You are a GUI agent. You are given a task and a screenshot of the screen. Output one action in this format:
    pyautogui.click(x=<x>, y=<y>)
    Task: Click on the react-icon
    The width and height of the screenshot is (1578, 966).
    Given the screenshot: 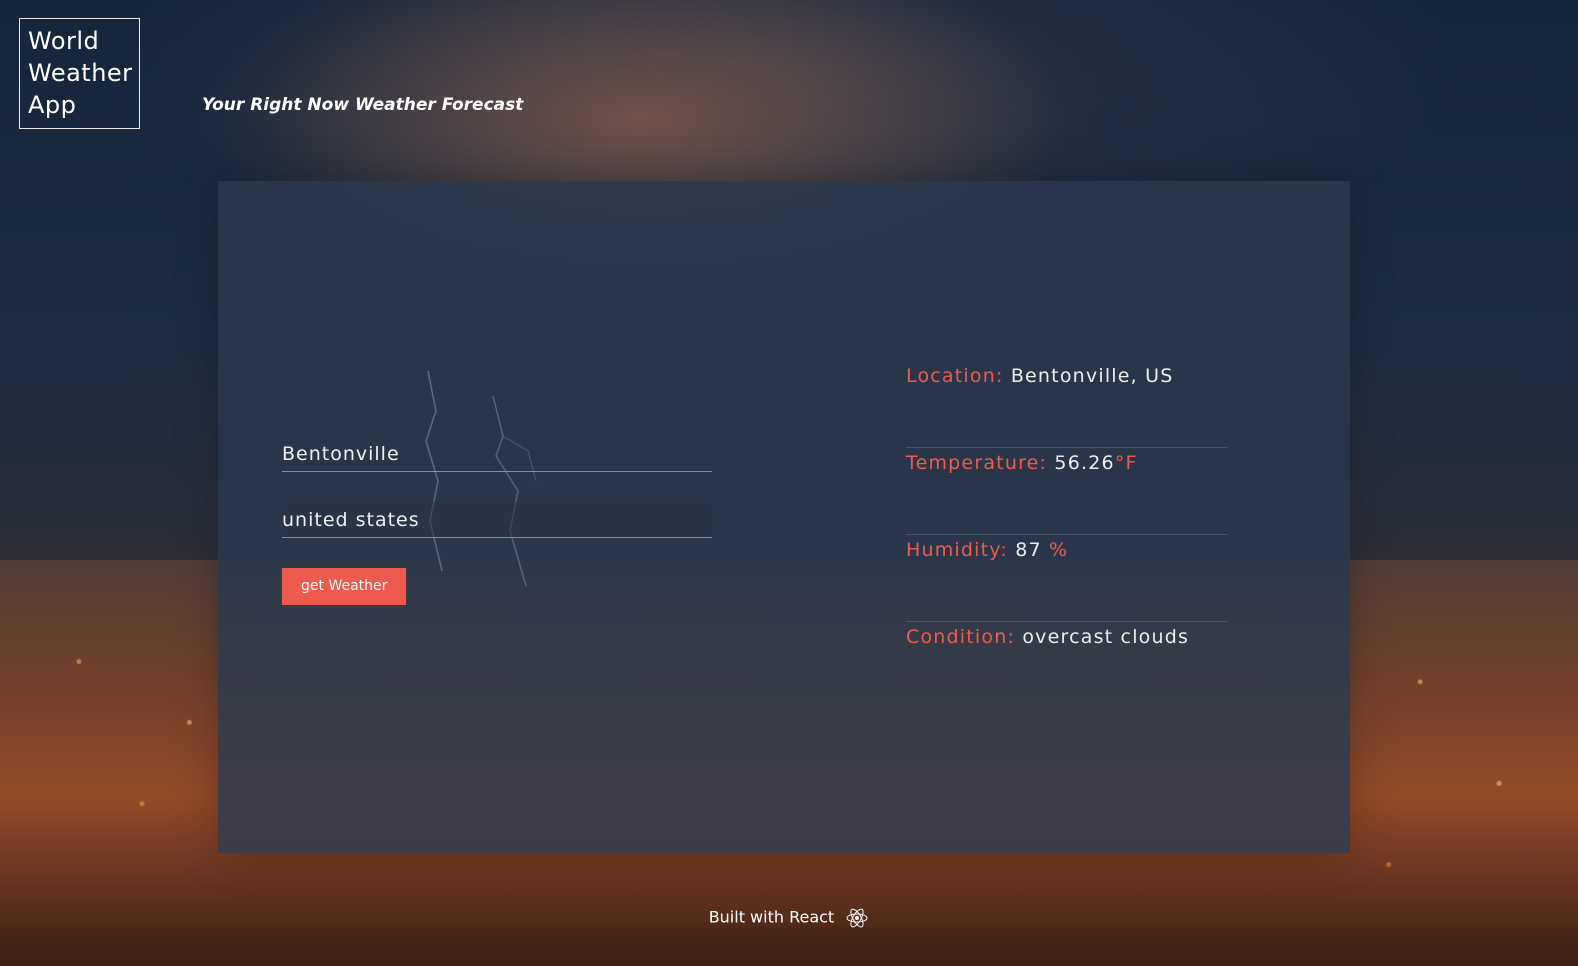 What is the action you would take?
    pyautogui.click(x=857, y=918)
    